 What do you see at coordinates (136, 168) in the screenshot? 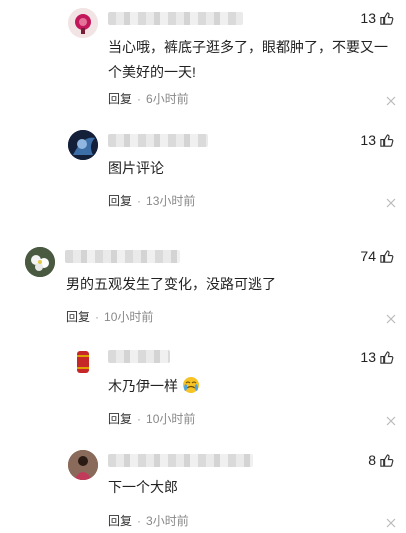
I see `comment-text: 图片评论` at bounding box center [136, 168].